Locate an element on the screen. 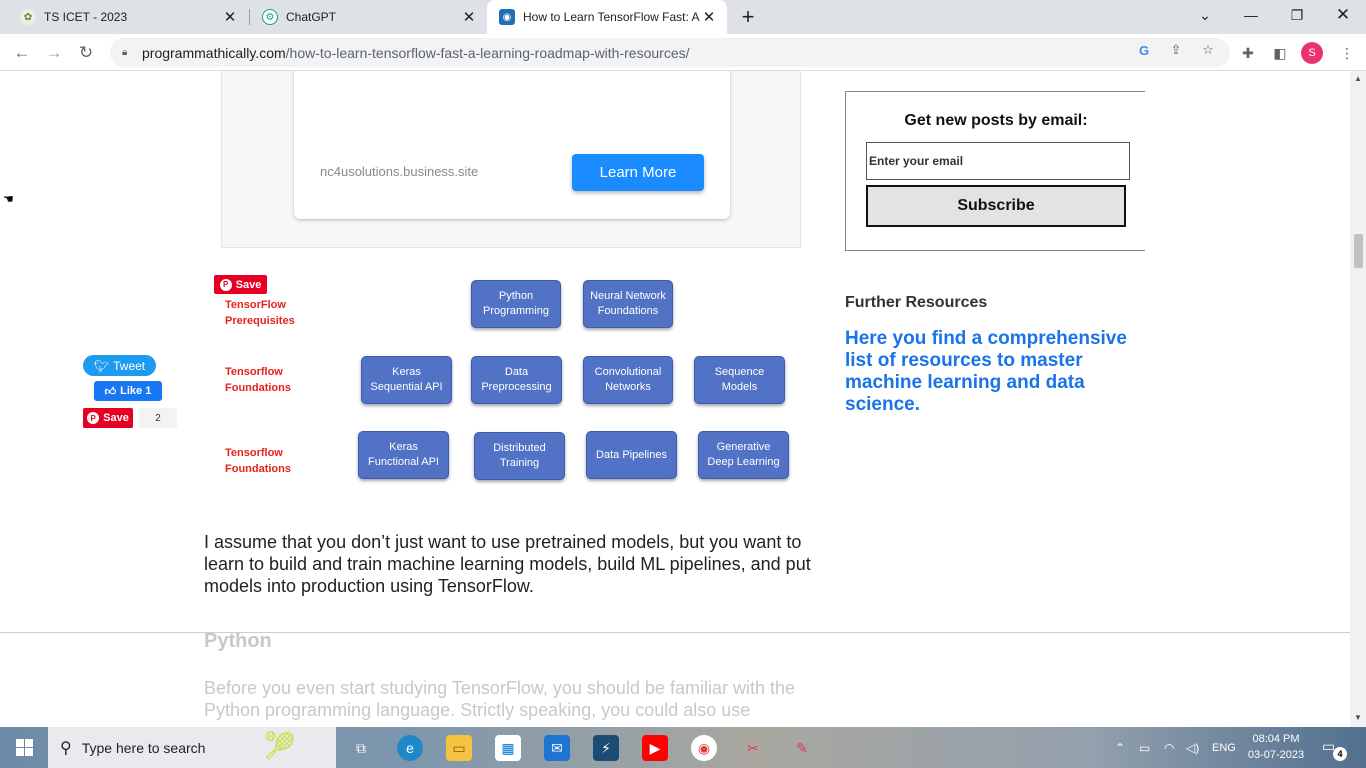  divider is located at coordinates (675, 632).